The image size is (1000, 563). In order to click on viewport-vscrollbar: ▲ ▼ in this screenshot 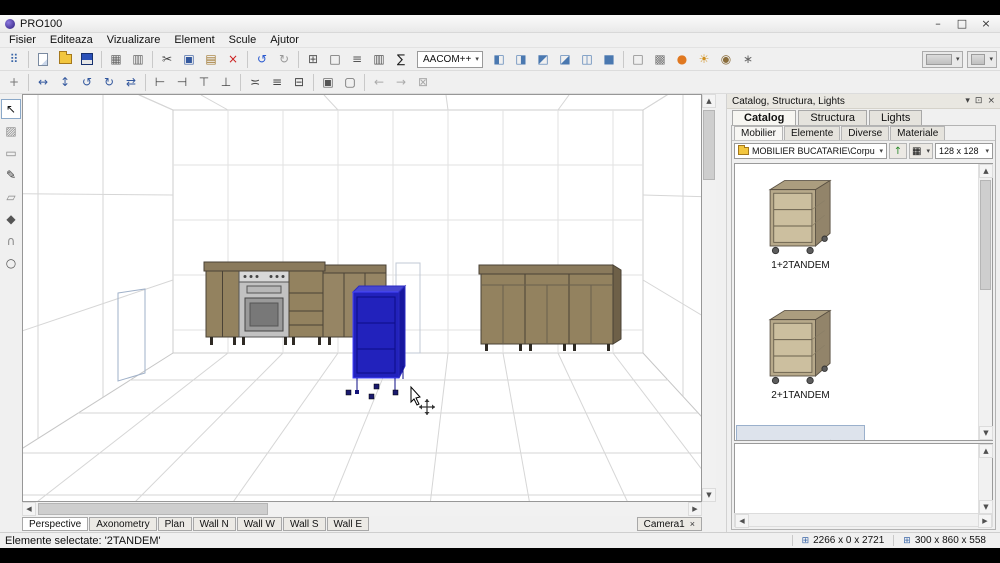, I will do `click(709, 298)`.